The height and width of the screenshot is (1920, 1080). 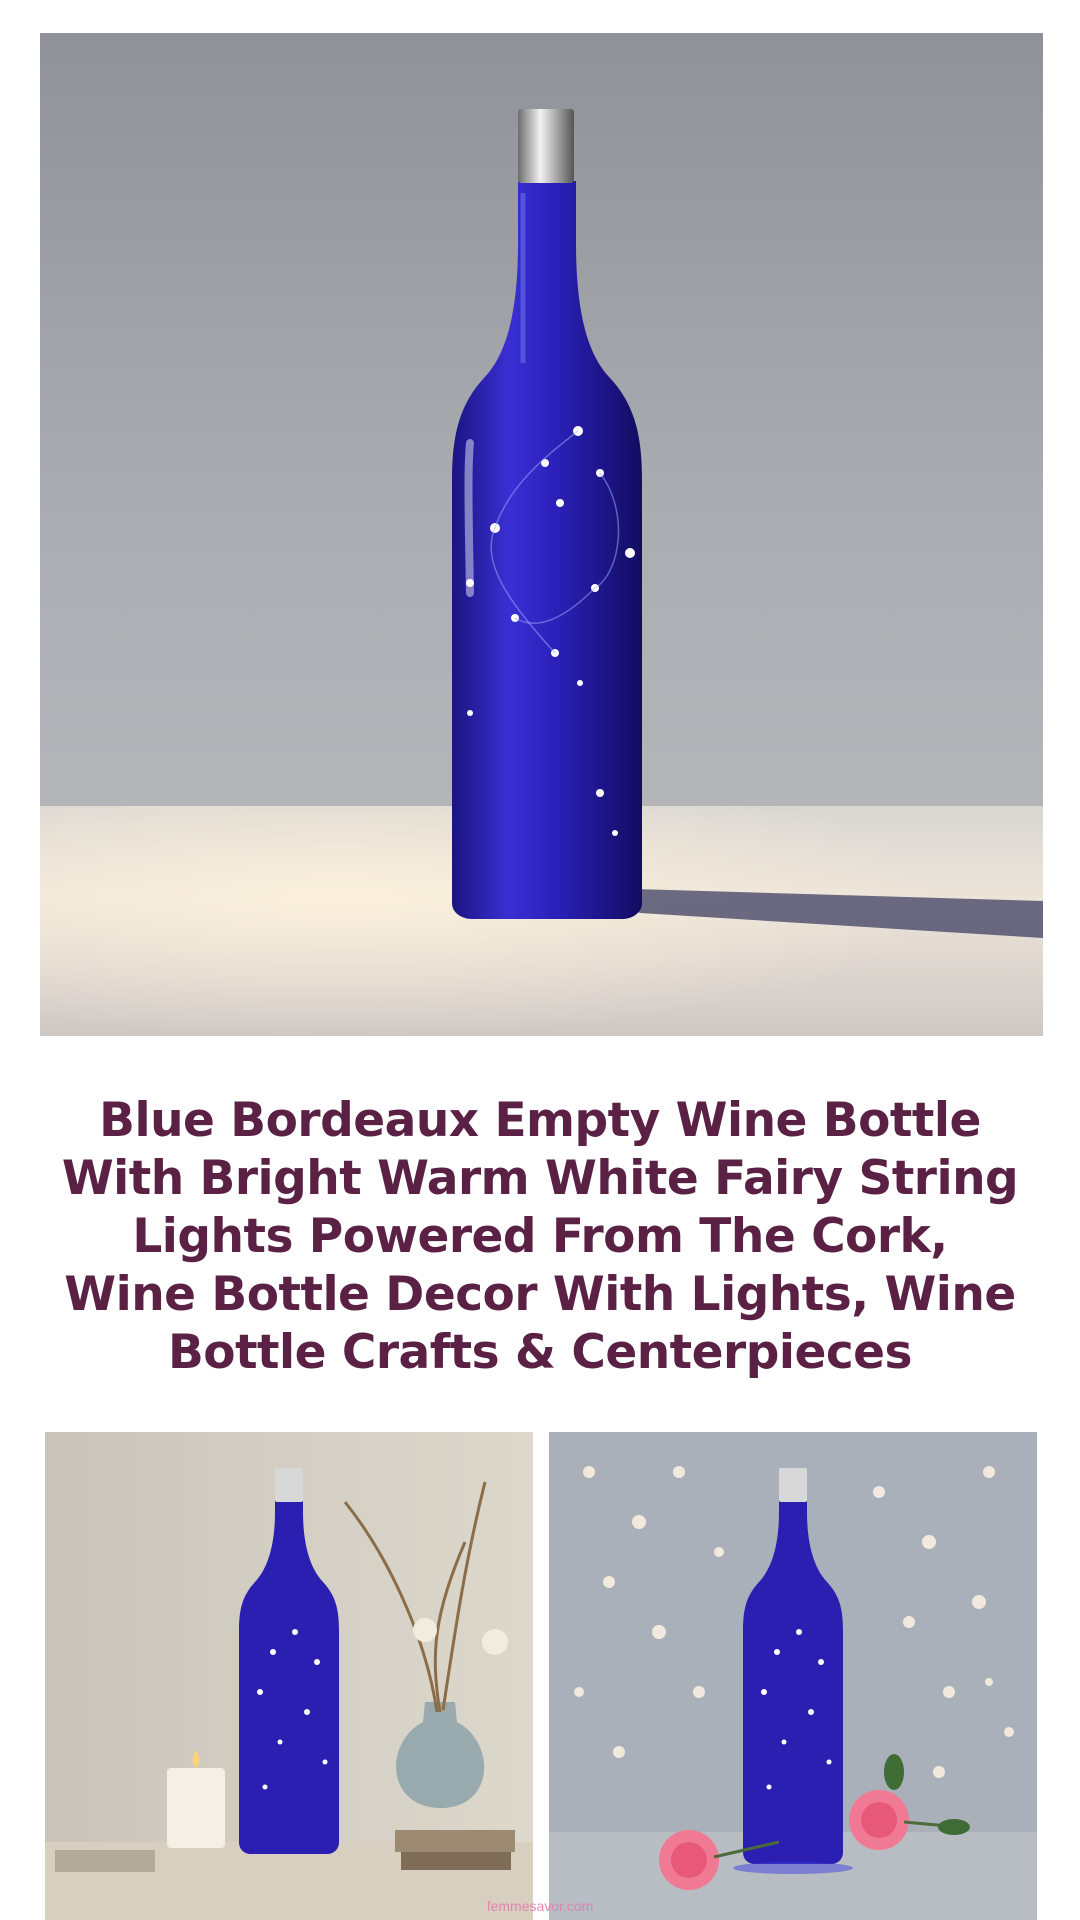 What do you see at coordinates (540, 1906) in the screenshot?
I see `watermark: femmesavor.com` at bounding box center [540, 1906].